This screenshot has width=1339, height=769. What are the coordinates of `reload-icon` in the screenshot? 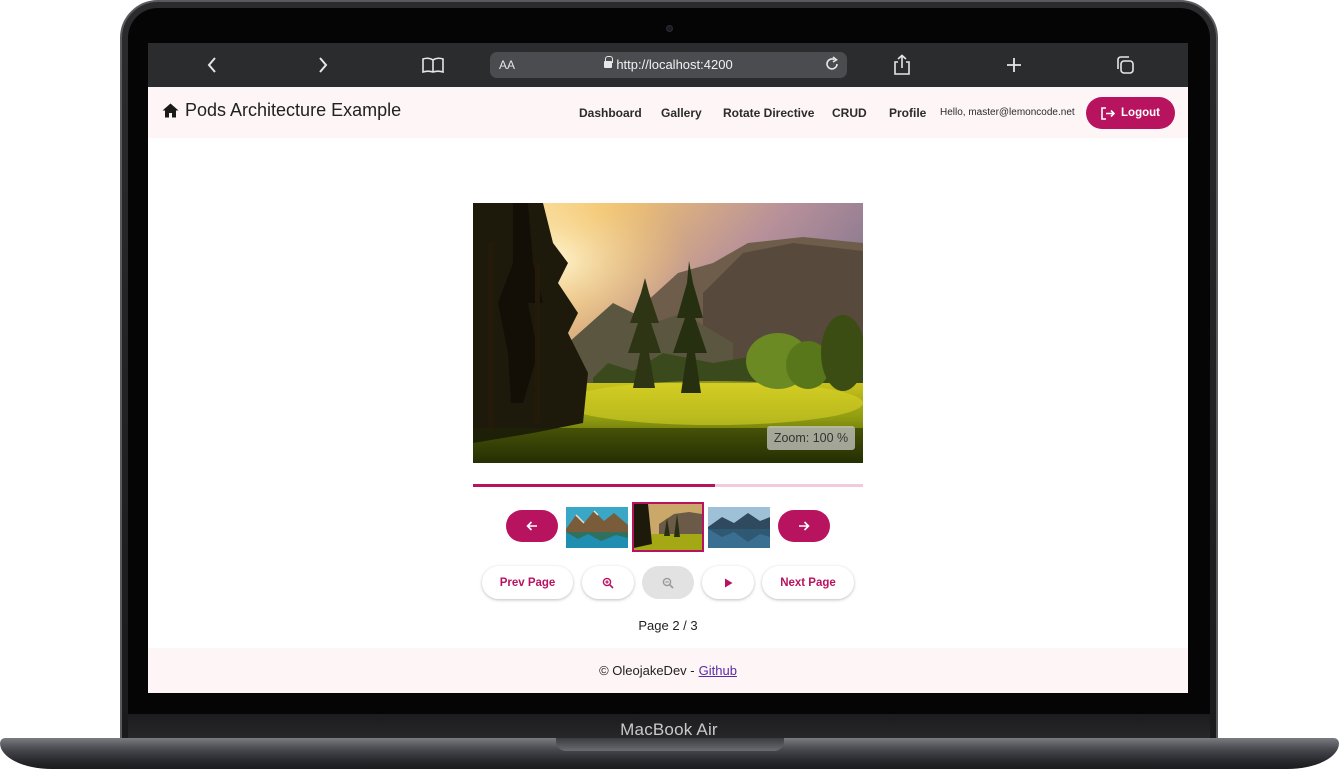 It's located at (832, 66).